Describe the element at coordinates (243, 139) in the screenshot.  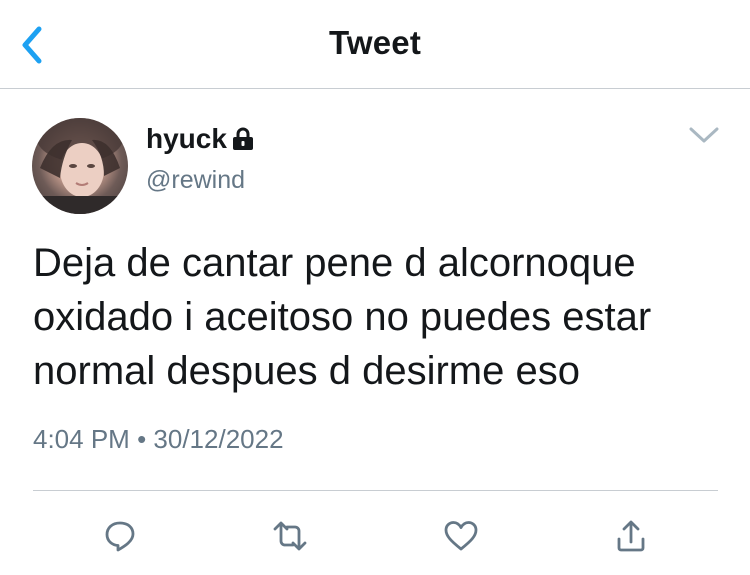
I see `lock-icon` at that location.